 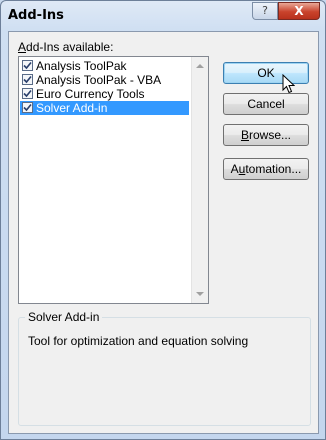 What do you see at coordinates (90, 94) in the screenshot?
I see `list-item-label: Euro Currency Tools` at bounding box center [90, 94].